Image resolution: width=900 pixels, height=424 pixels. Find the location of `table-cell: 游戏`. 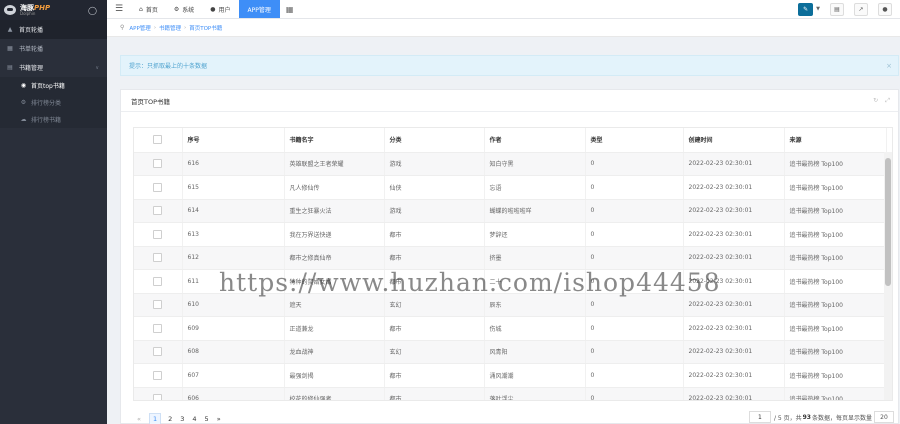

table-cell: 游戏 is located at coordinates (434, 164).